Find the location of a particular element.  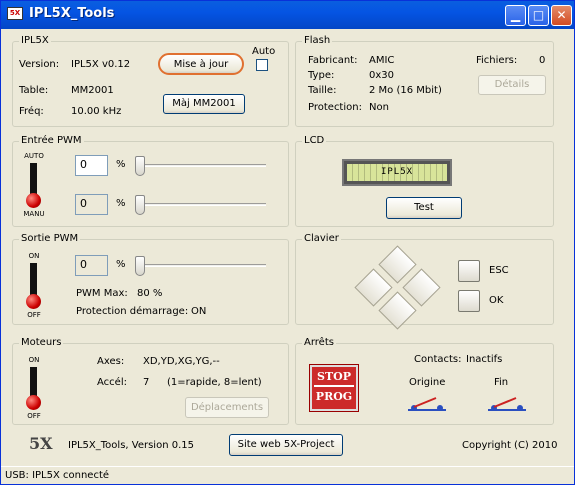

app-5x-icon: 5X is located at coordinates (15, 13).